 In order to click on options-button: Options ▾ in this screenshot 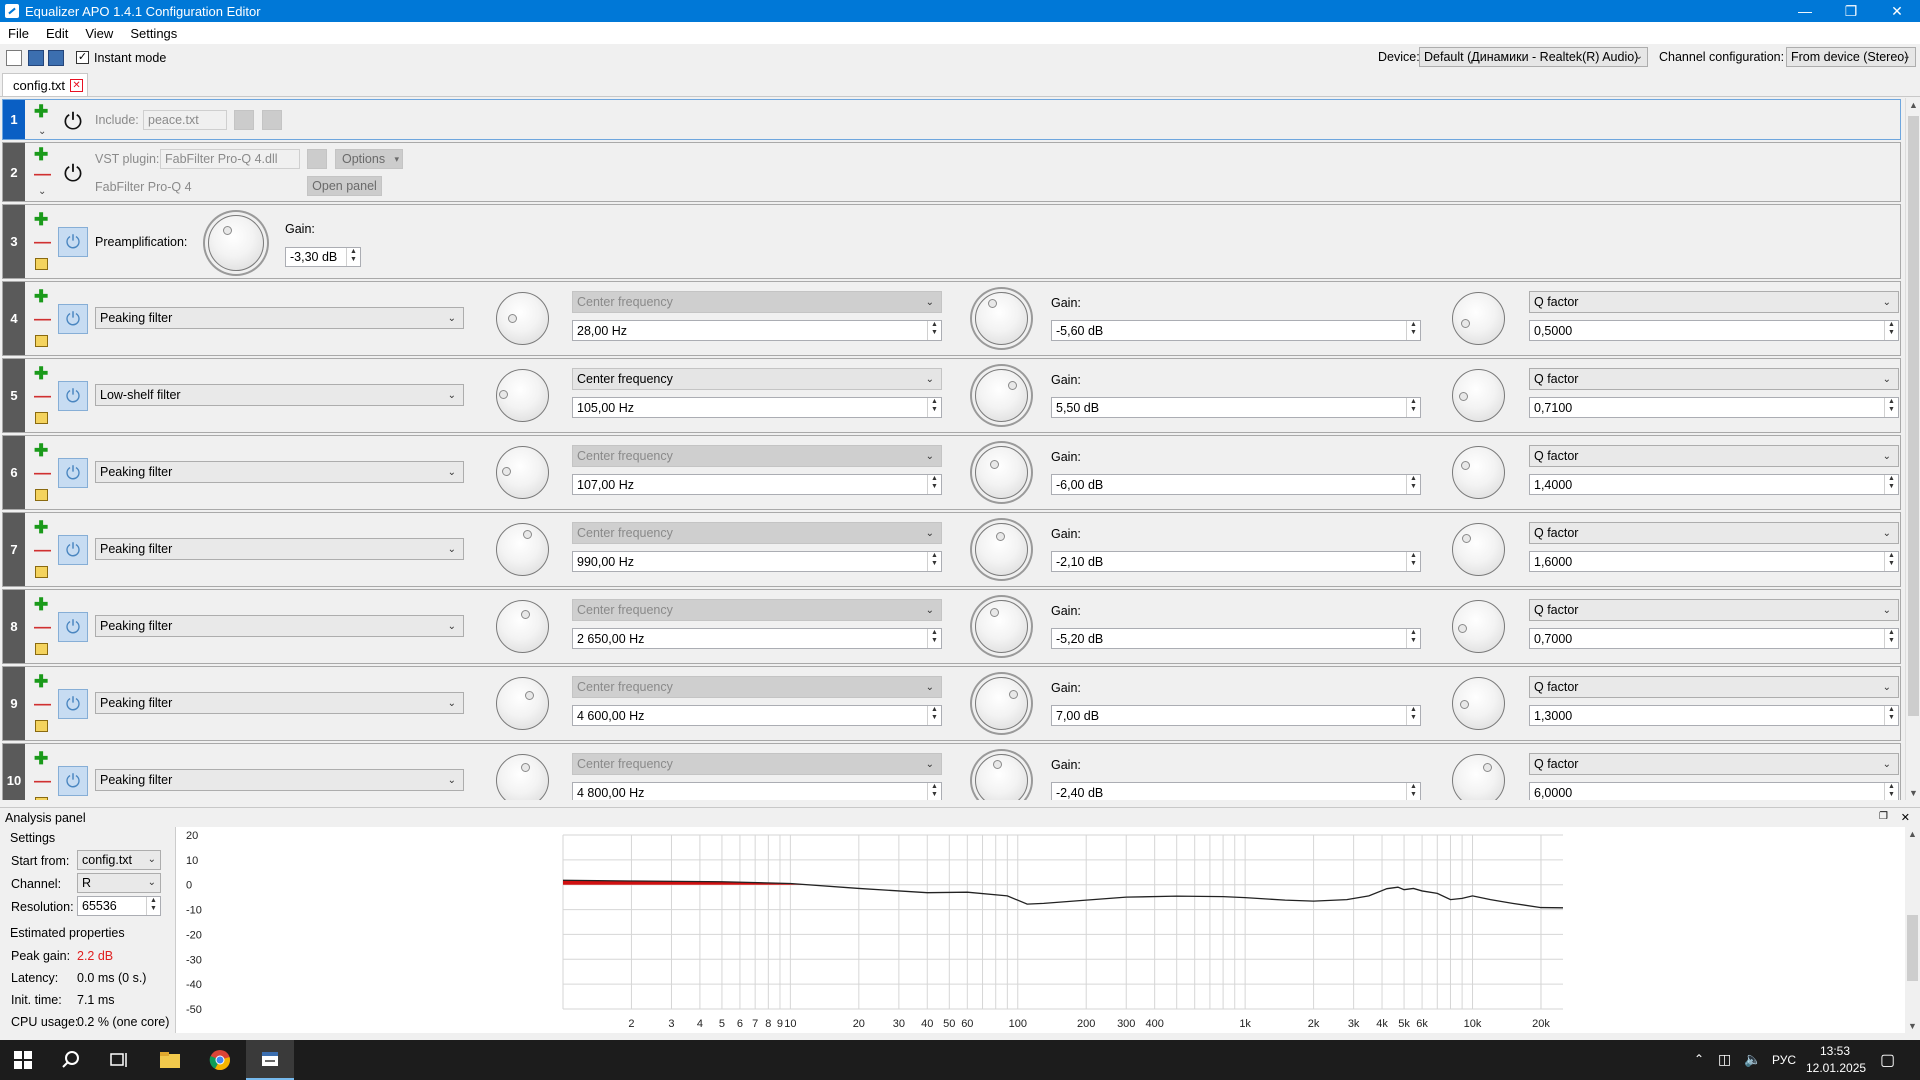, I will do `click(369, 159)`.